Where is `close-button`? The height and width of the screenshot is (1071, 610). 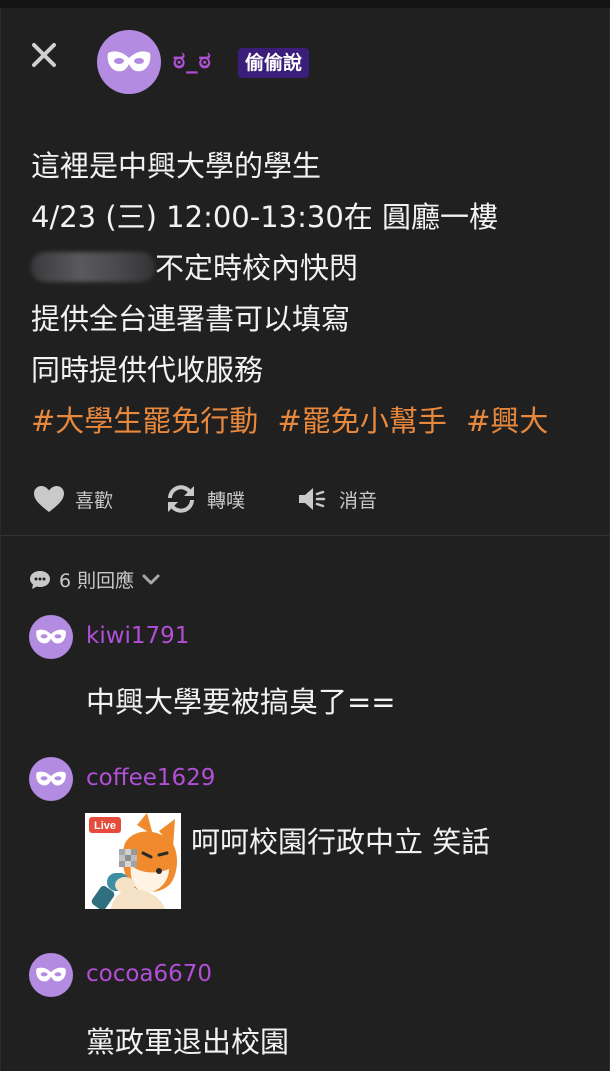
close-button is located at coordinates (44, 55).